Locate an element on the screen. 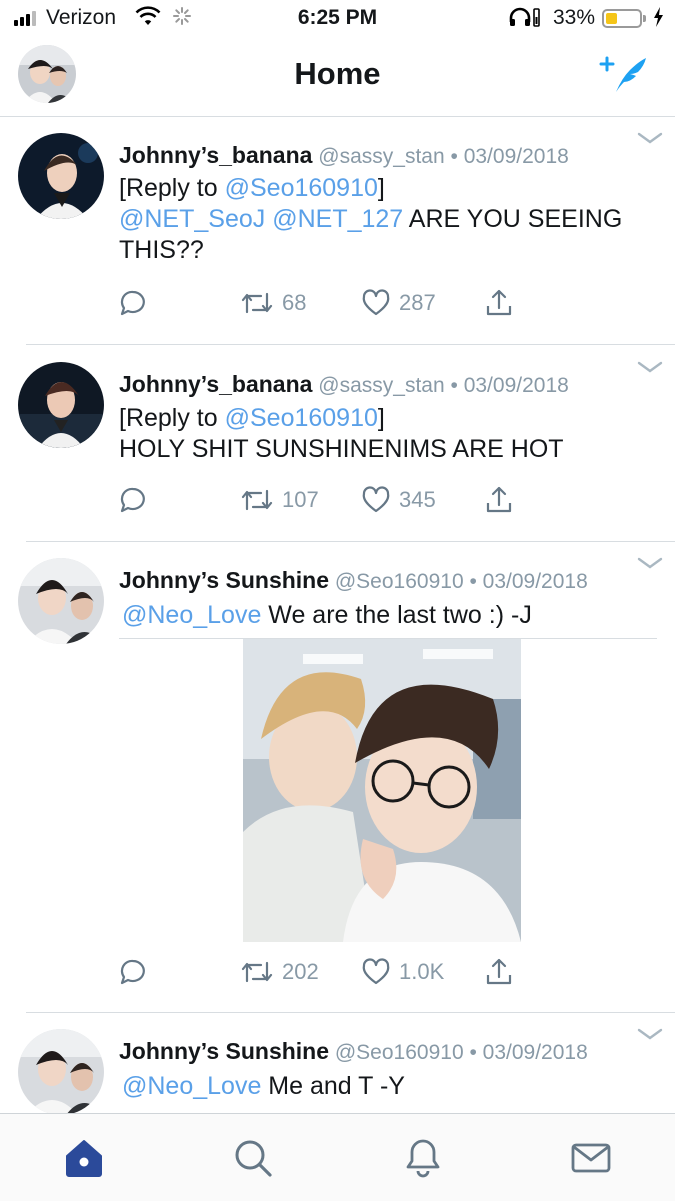 This screenshot has width=675, height=1201. retweet-count: 202 is located at coordinates (300, 971).